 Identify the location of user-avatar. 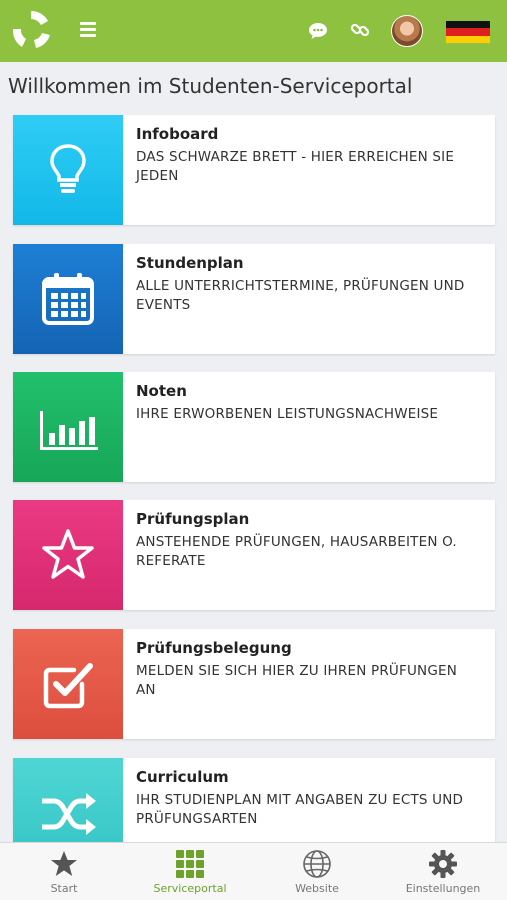
(407, 31).